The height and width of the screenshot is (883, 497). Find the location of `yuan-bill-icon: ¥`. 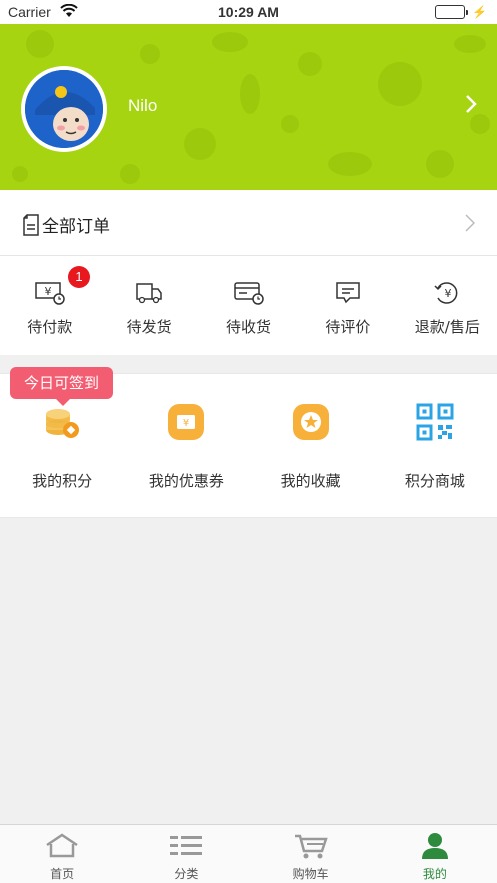

yuan-bill-icon: ¥ is located at coordinates (50, 293).